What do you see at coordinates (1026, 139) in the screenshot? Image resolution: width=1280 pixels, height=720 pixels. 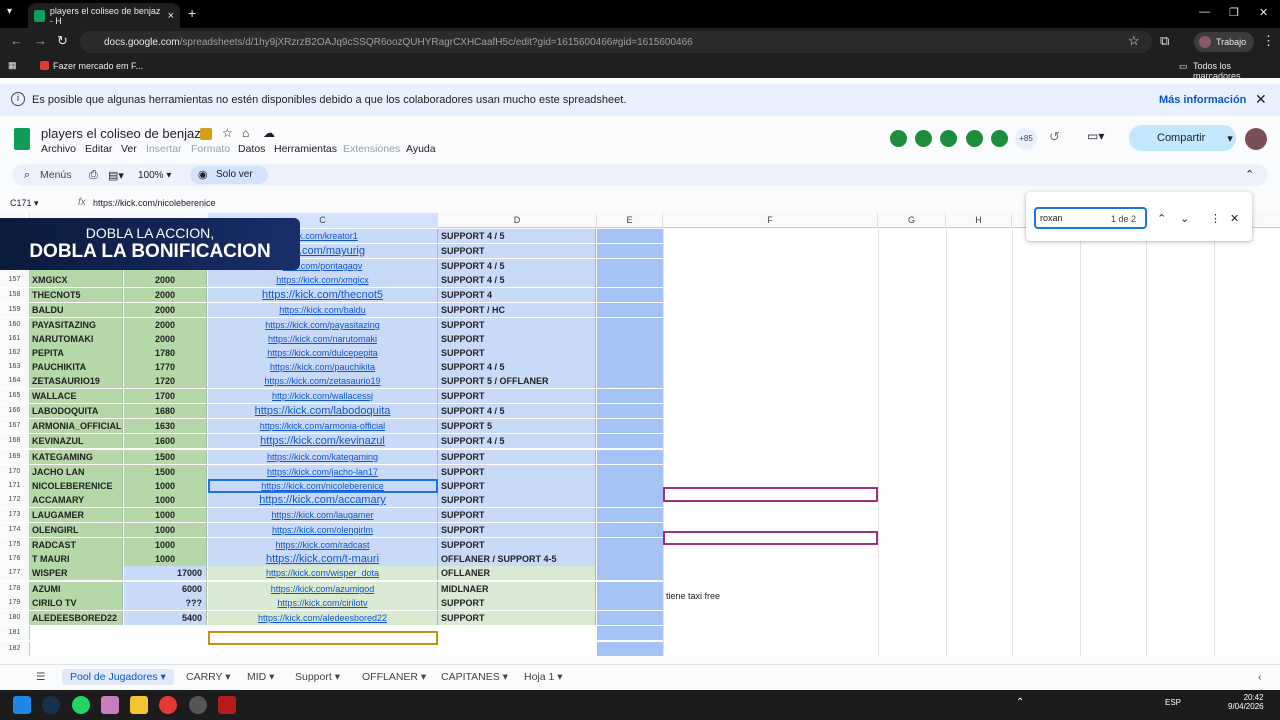 I see `more-collaborators-badge: +85` at bounding box center [1026, 139].